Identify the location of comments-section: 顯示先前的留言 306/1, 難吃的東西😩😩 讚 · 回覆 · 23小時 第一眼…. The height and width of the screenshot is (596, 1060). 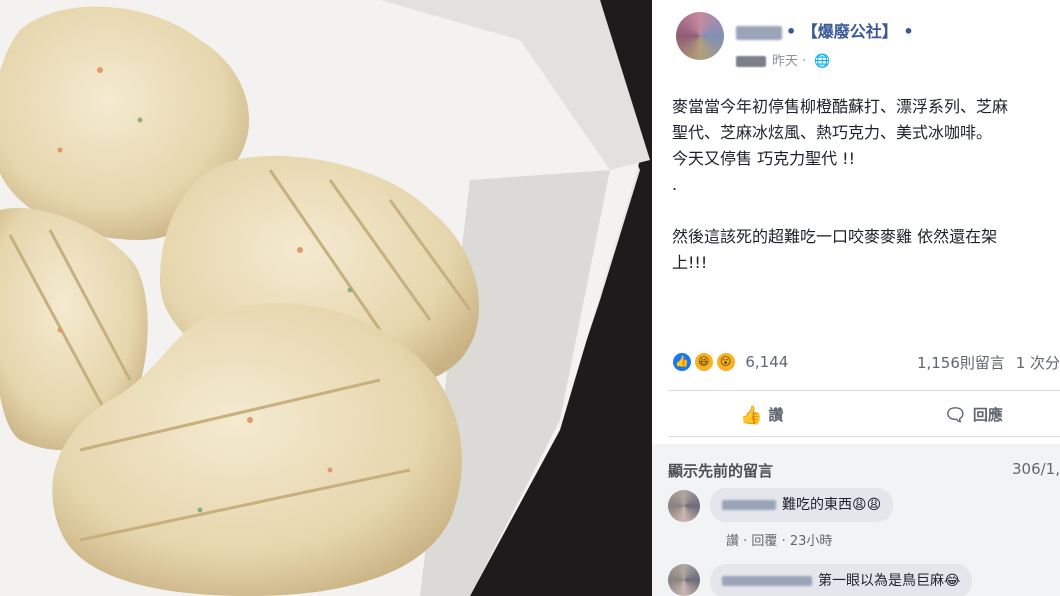
(856, 520).